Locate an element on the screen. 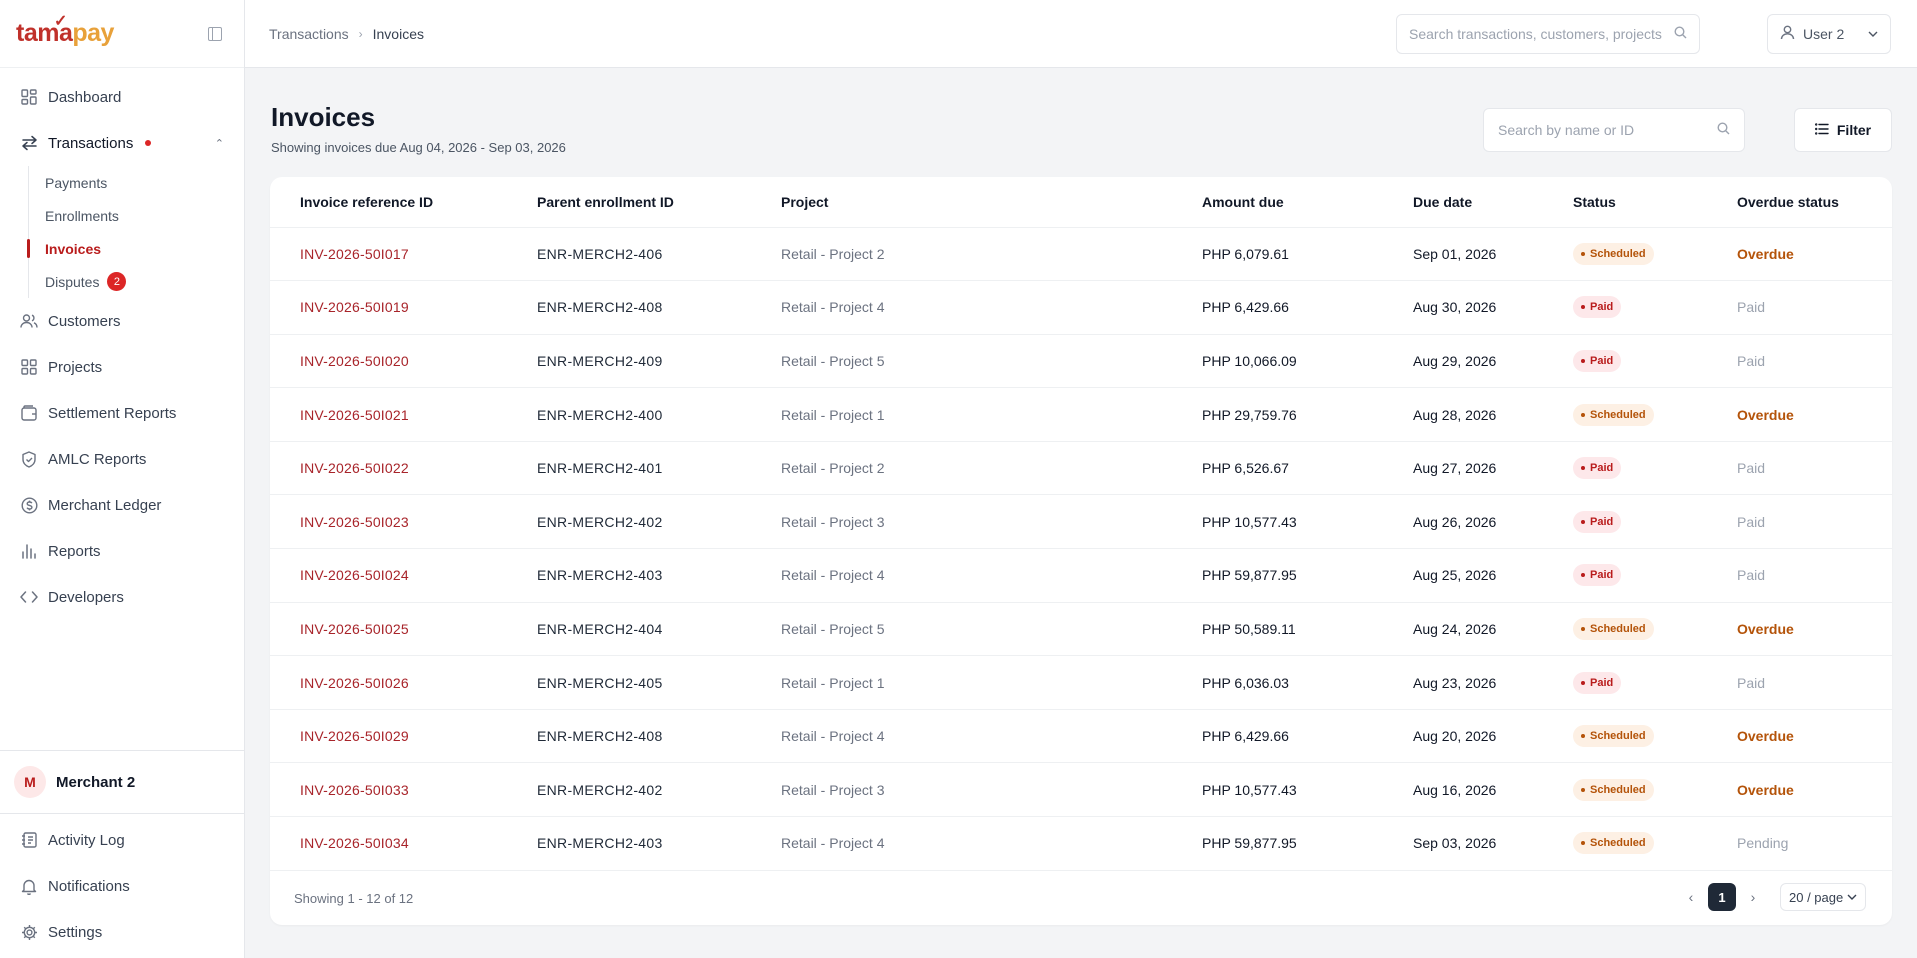 This screenshot has height=958, width=1917. arrows-exchange-icon is located at coordinates (29, 143).